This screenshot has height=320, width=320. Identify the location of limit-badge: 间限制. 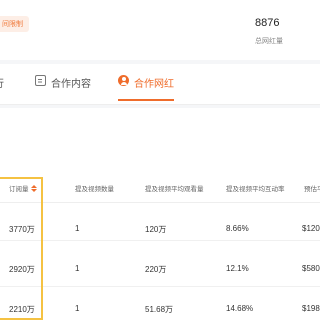
(14, 24).